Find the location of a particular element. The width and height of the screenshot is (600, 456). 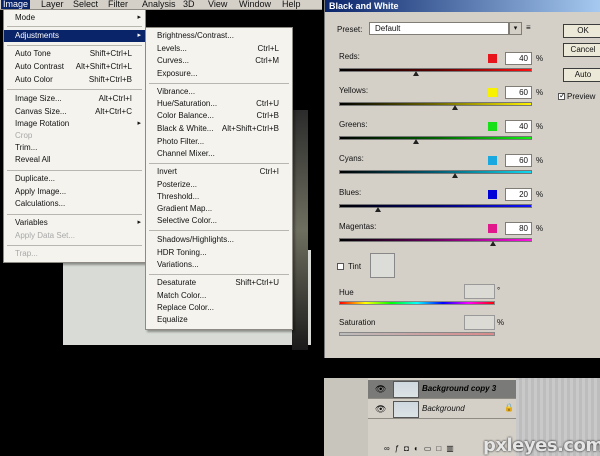

chevron-down-icon: ▾ is located at coordinates (515, 28).